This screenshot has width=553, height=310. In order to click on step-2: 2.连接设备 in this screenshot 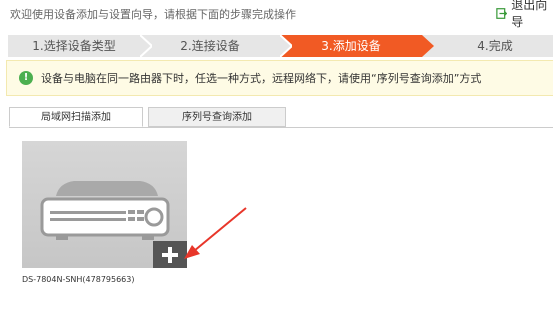, I will do `click(216, 46)`.